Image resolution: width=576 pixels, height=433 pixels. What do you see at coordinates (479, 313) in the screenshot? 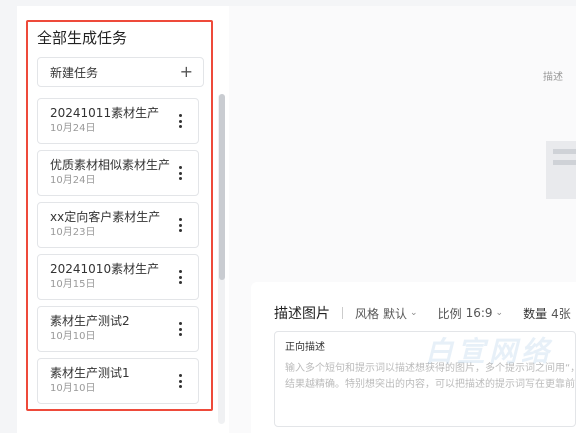
I see `ratio-value: 16:9` at bounding box center [479, 313].